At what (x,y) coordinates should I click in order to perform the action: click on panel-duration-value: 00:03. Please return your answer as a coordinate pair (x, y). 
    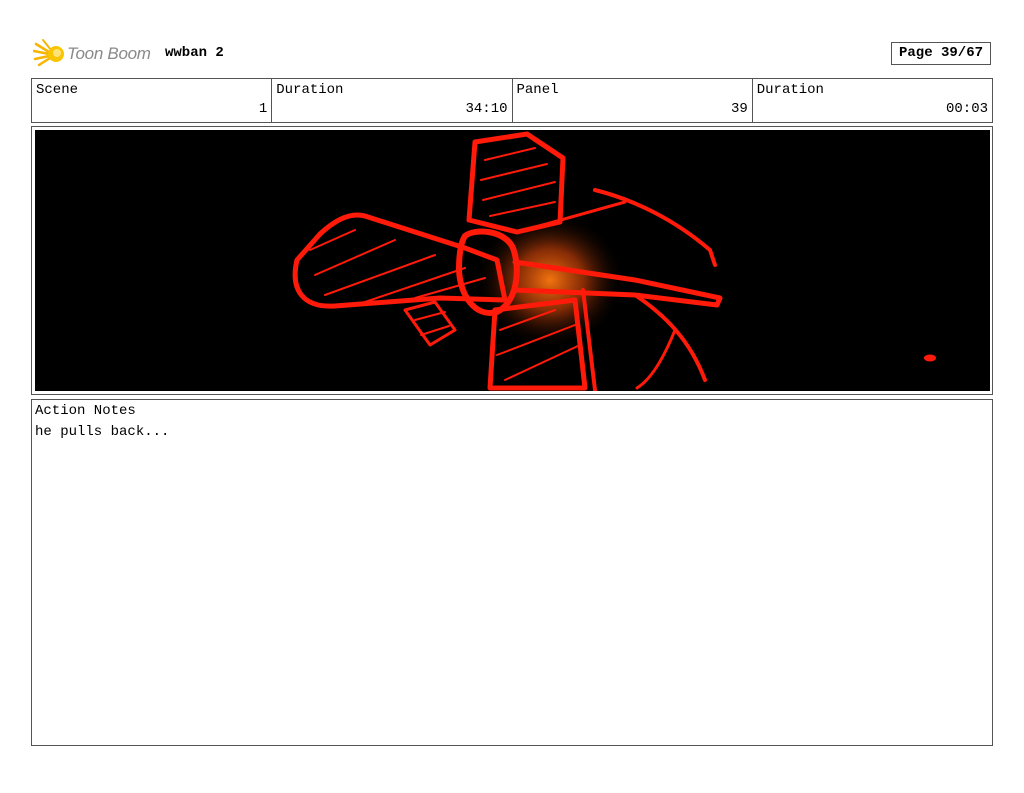
    Looking at the image, I should click on (966, 109).